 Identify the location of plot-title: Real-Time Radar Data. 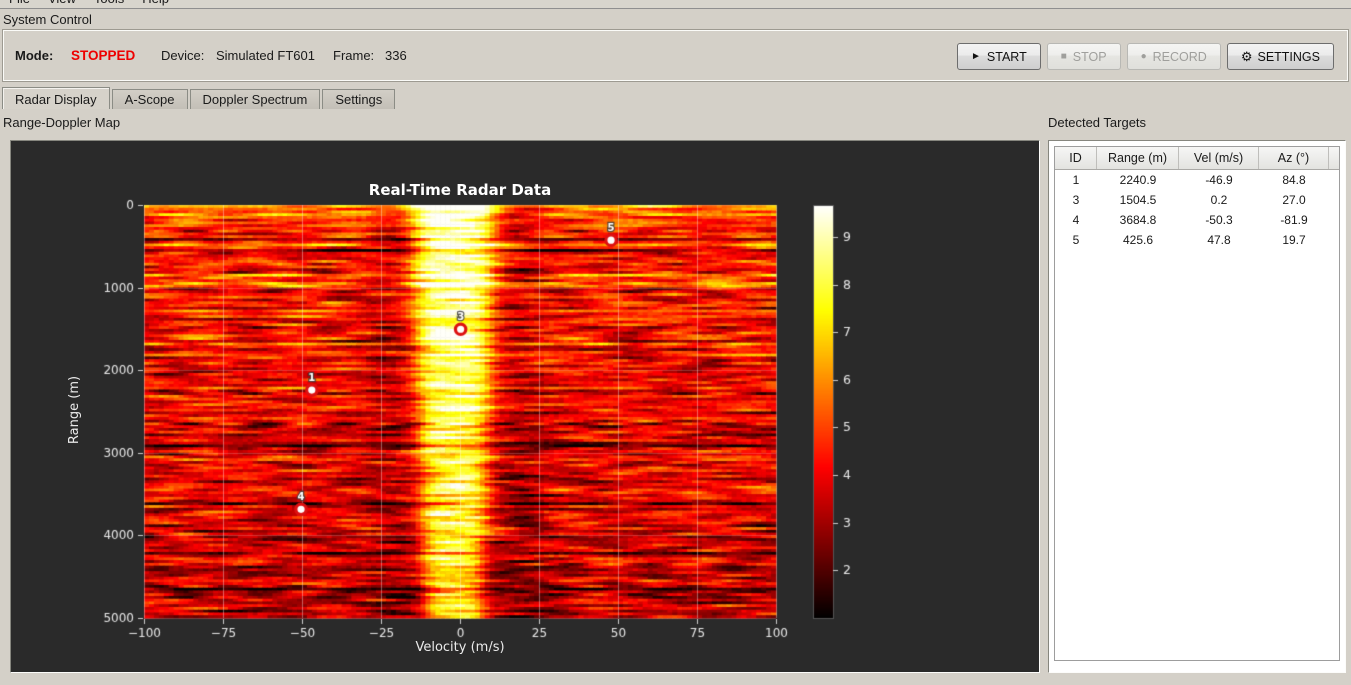
(460, 190).